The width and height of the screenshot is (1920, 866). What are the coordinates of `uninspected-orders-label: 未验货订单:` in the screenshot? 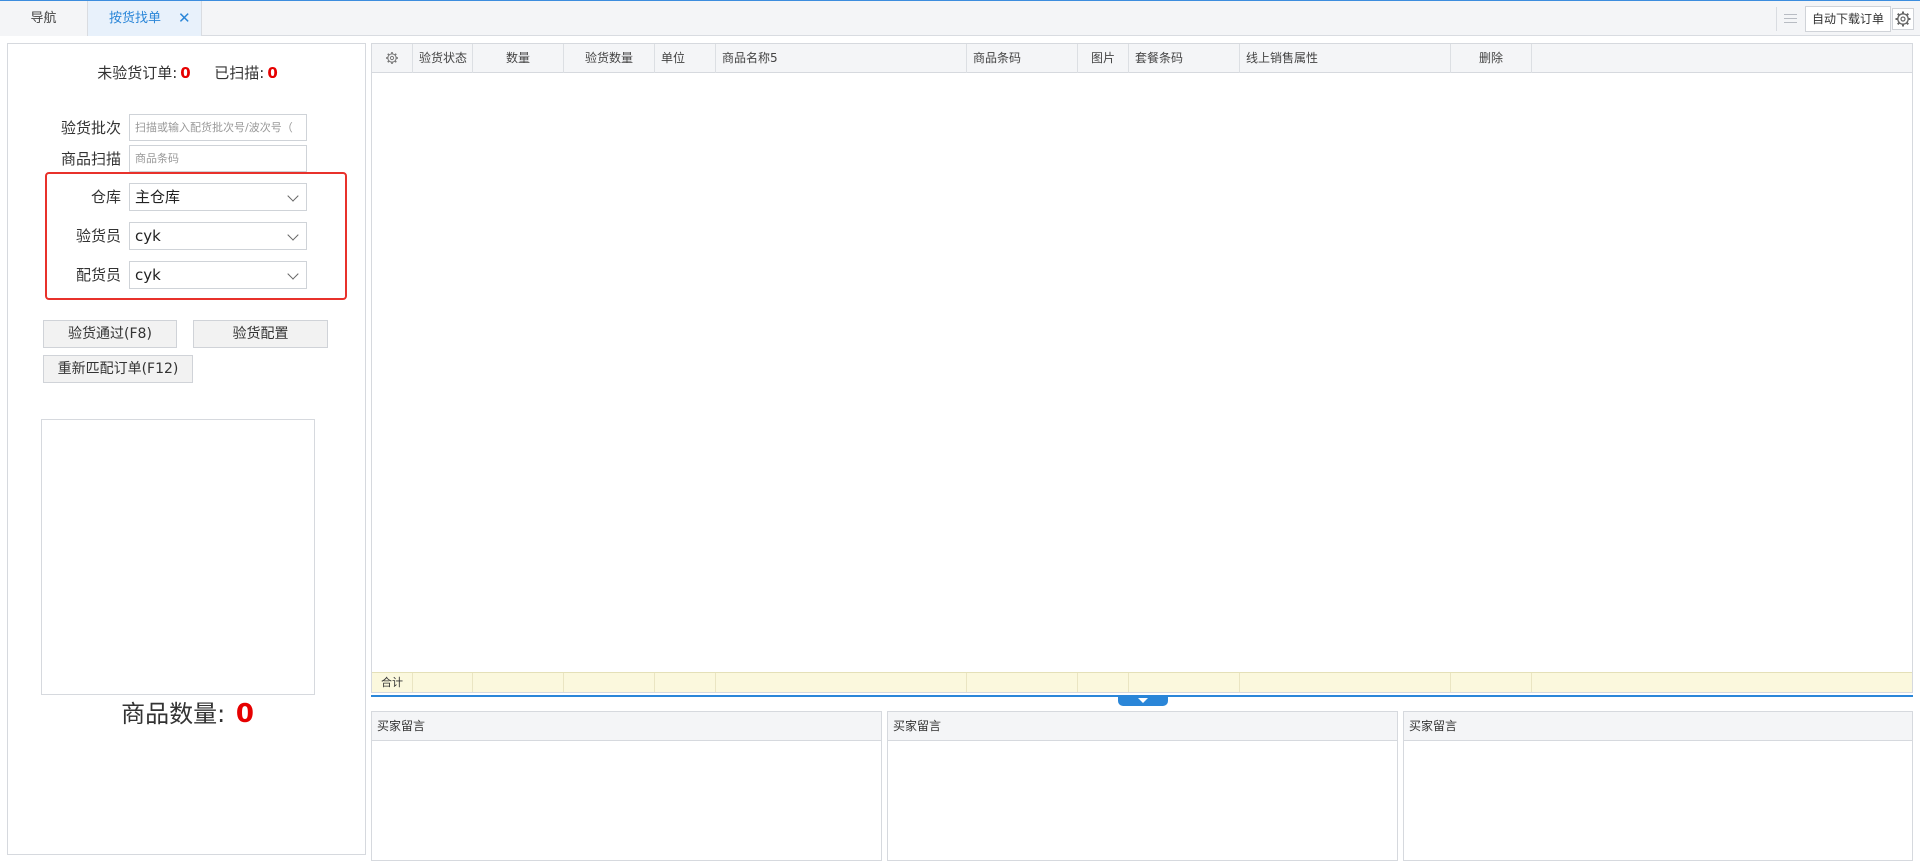 It's located at (137, 73).